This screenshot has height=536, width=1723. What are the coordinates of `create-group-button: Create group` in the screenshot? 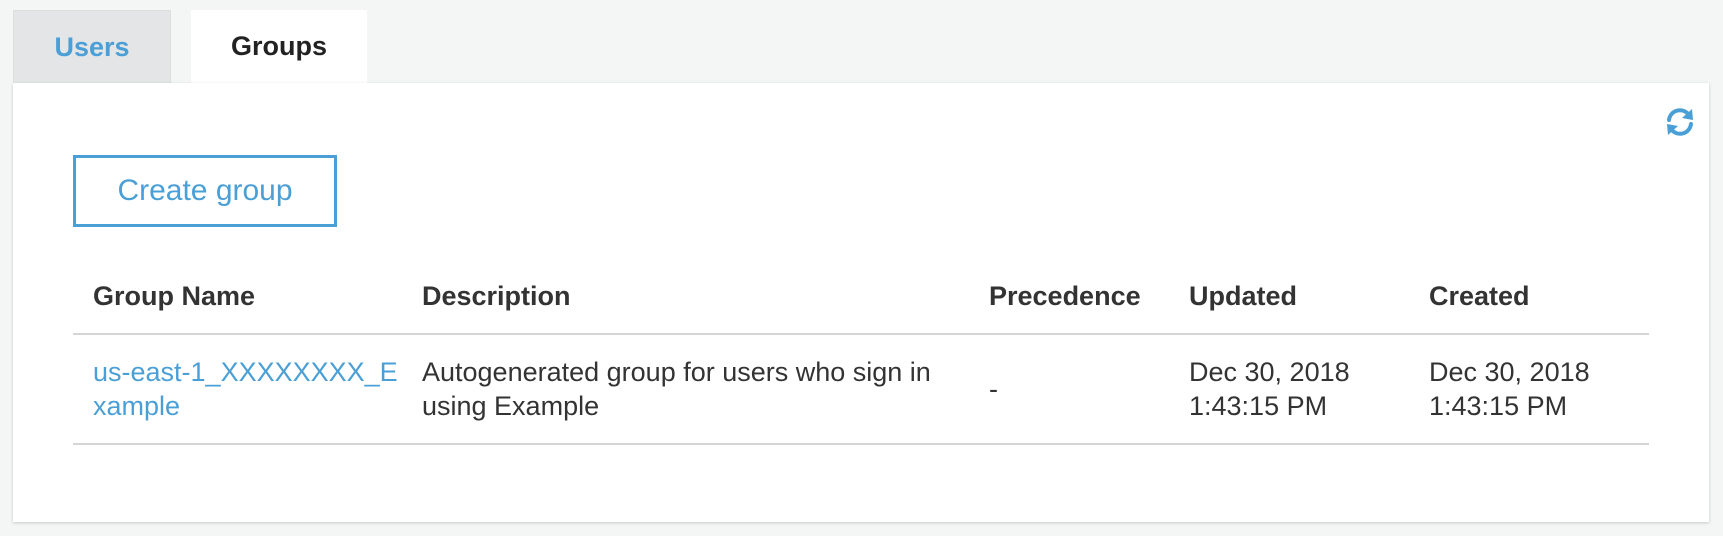 It's located at (205, 191).